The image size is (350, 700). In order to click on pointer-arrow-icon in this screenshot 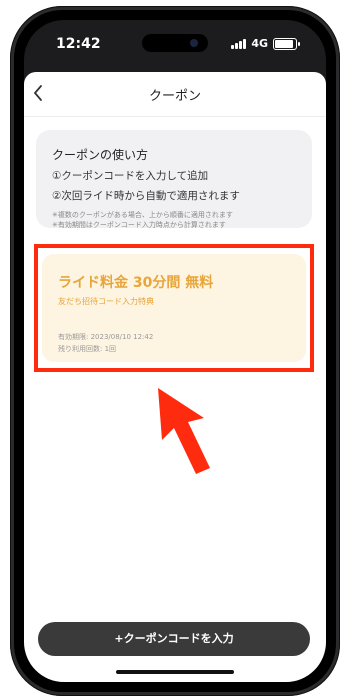, I will do `click(184, 431)`.